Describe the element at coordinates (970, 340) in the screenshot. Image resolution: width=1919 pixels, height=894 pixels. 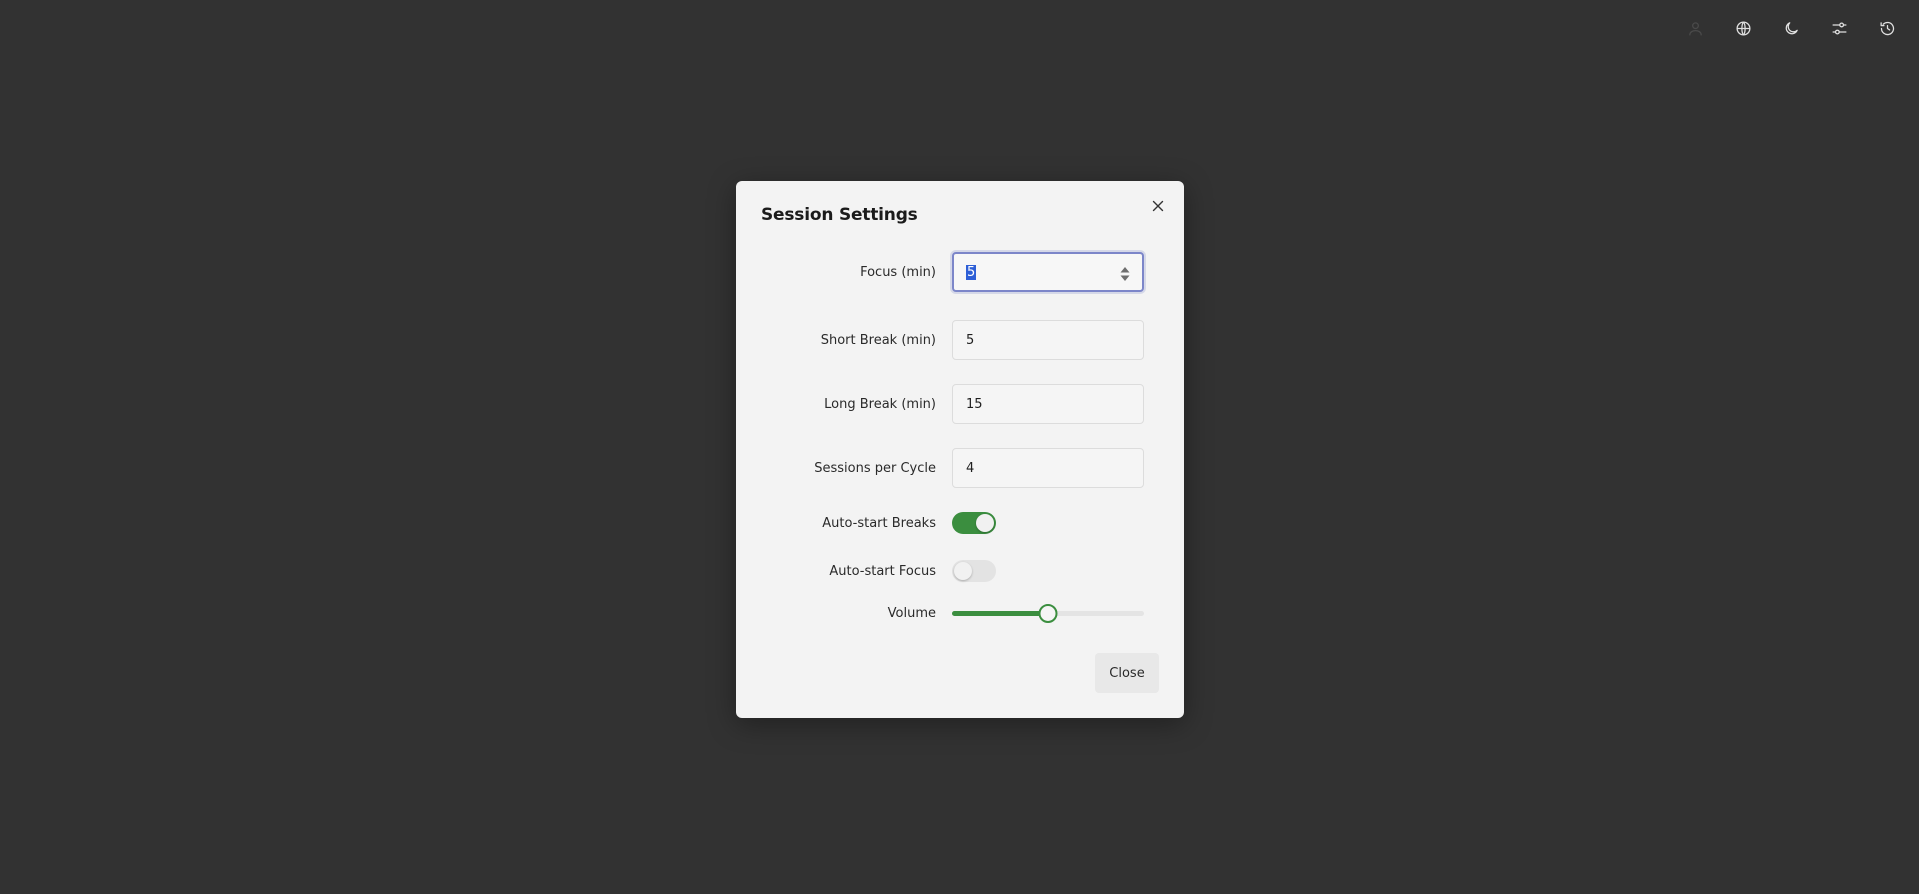
I see `short-break-value: 5` at that location.